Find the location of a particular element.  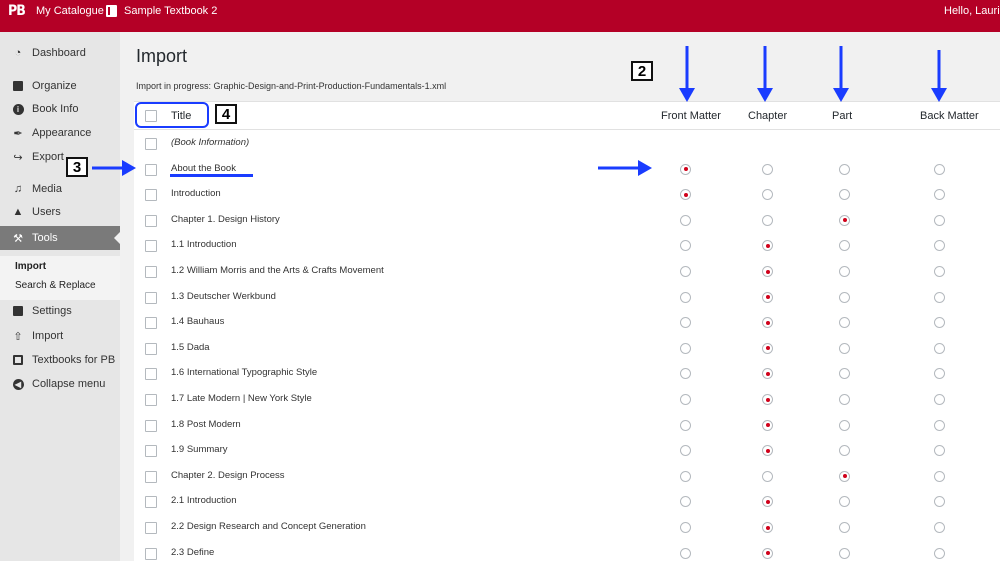

submenu-import: Import is located at coordinates (30, 266).